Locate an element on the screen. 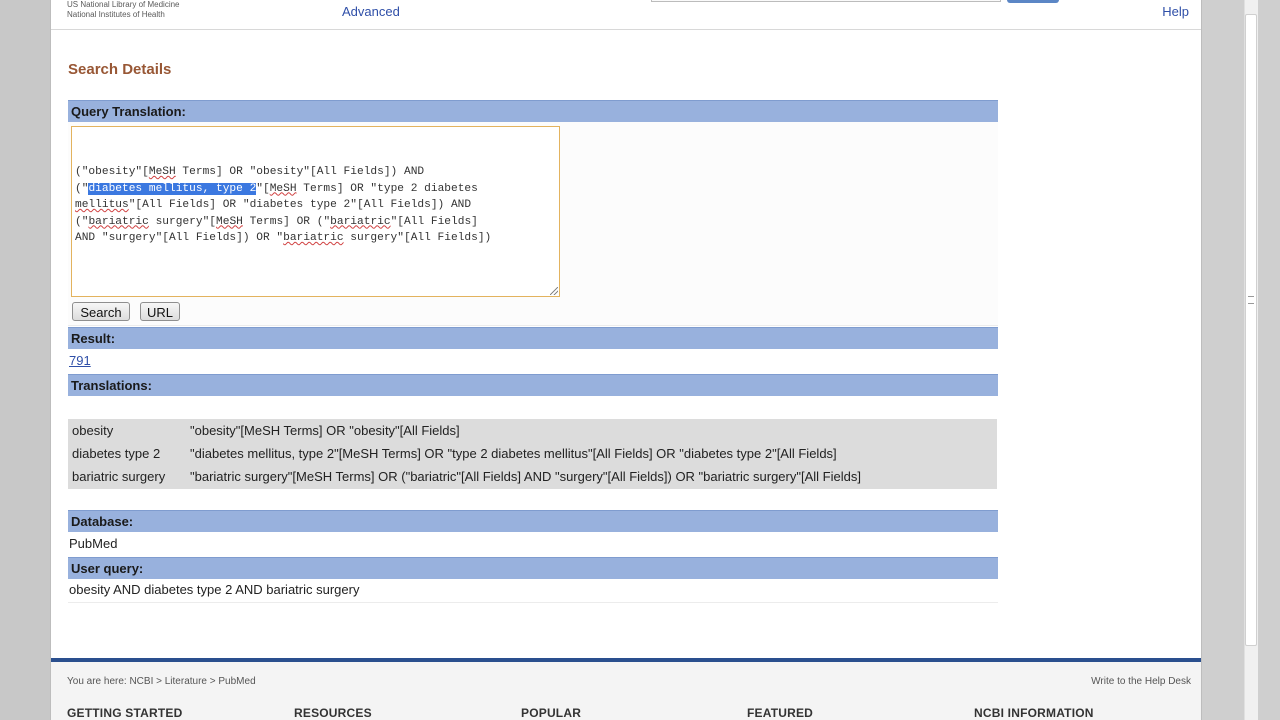  help-link: Help is located at coordinates (1175, 11).